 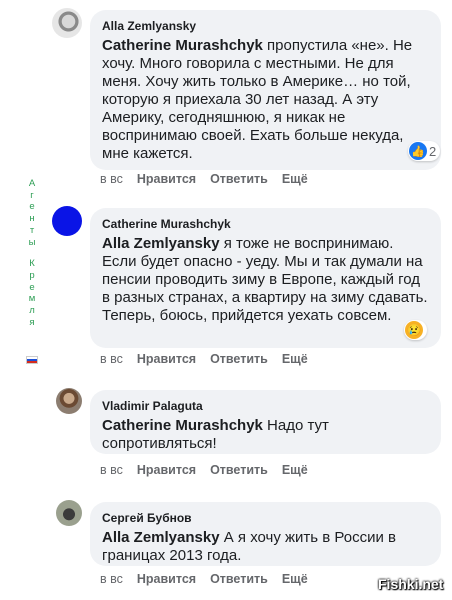 What do you see at coordinates (265, 26) in the screenshot?
I see `comment-author: Alla Zemlyansky` at bounding box center [265, 26].